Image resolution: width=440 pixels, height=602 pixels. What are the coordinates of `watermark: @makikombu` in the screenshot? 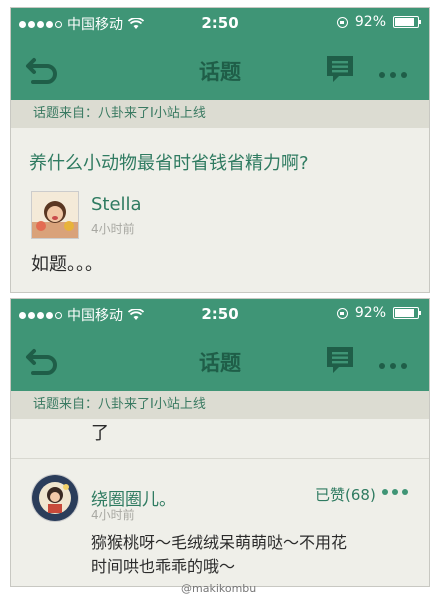 It's located at (219, 588).